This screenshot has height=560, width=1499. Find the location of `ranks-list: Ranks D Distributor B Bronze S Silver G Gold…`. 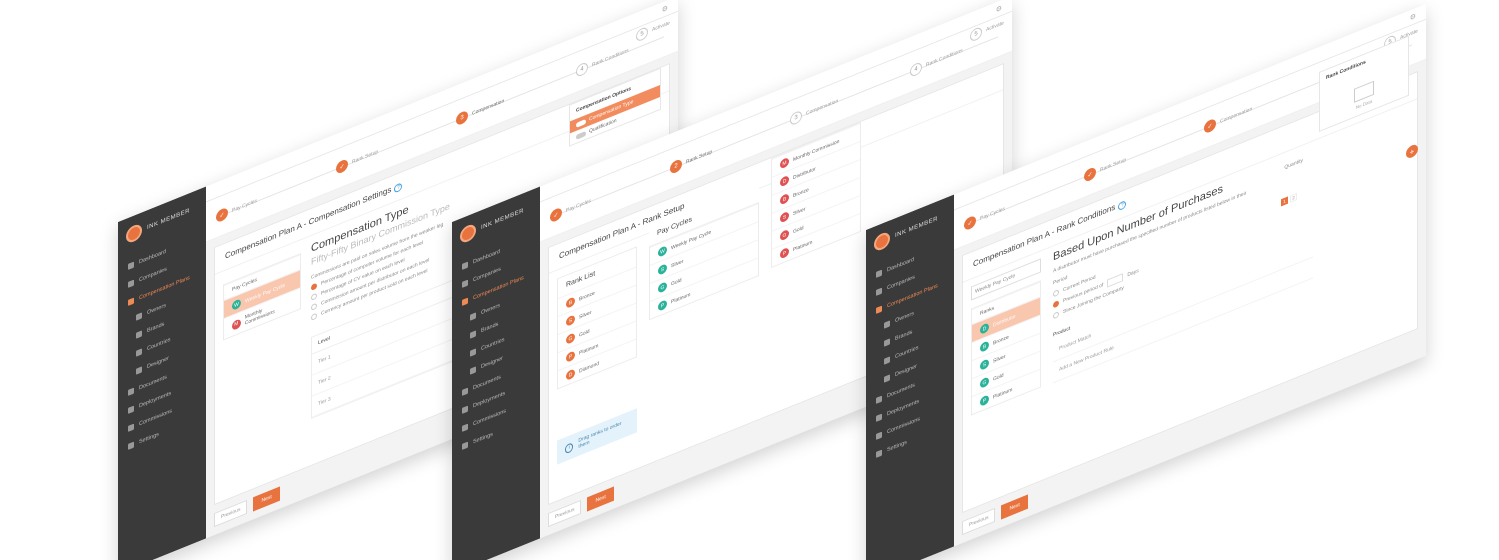

ranks-list: Ranks D Distributor B Bronze S Silver G Gold… is located at coordinates (1006, 348).